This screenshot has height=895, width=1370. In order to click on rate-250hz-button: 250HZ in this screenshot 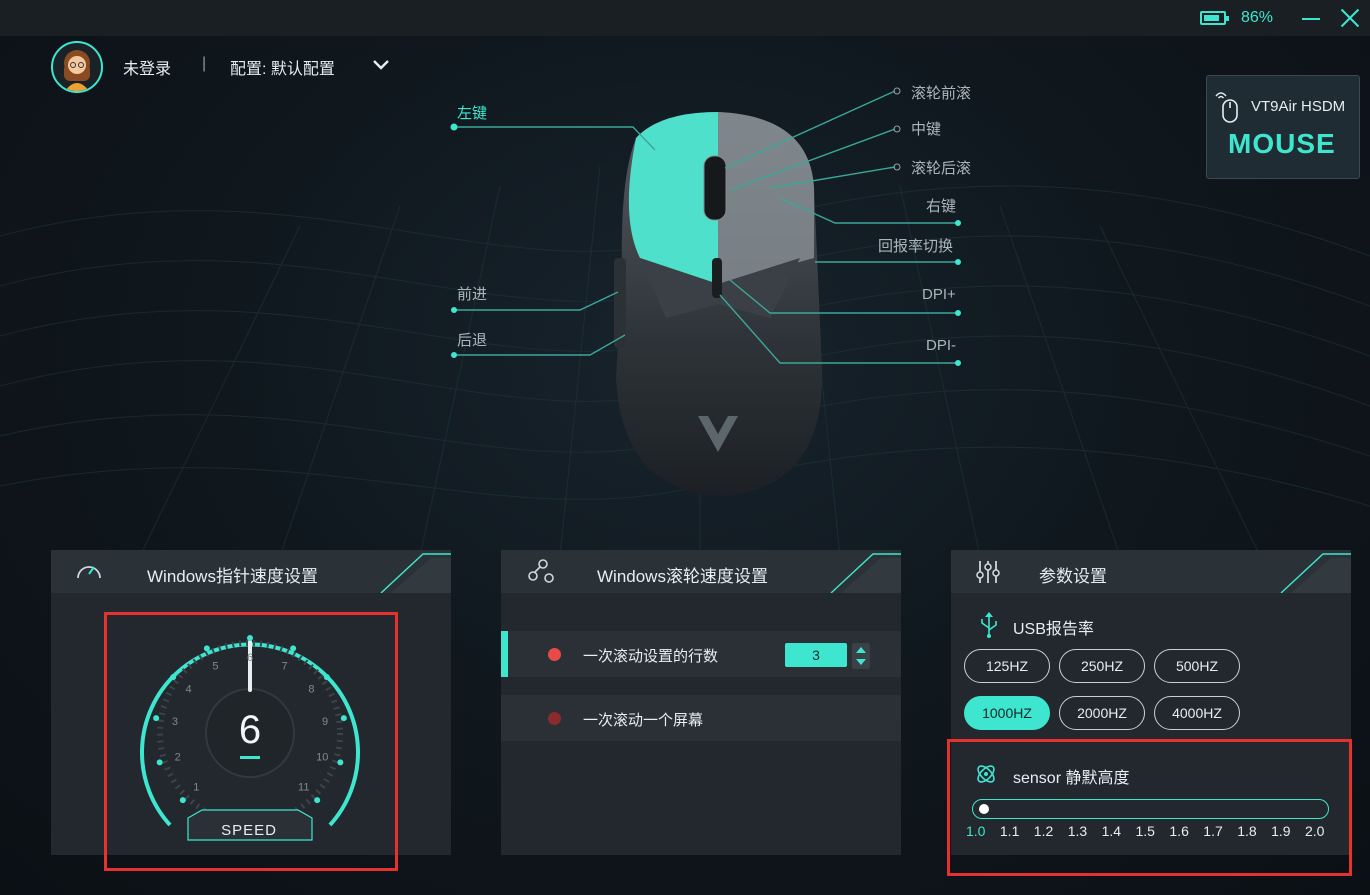, I will do `click(1102, 666)`.